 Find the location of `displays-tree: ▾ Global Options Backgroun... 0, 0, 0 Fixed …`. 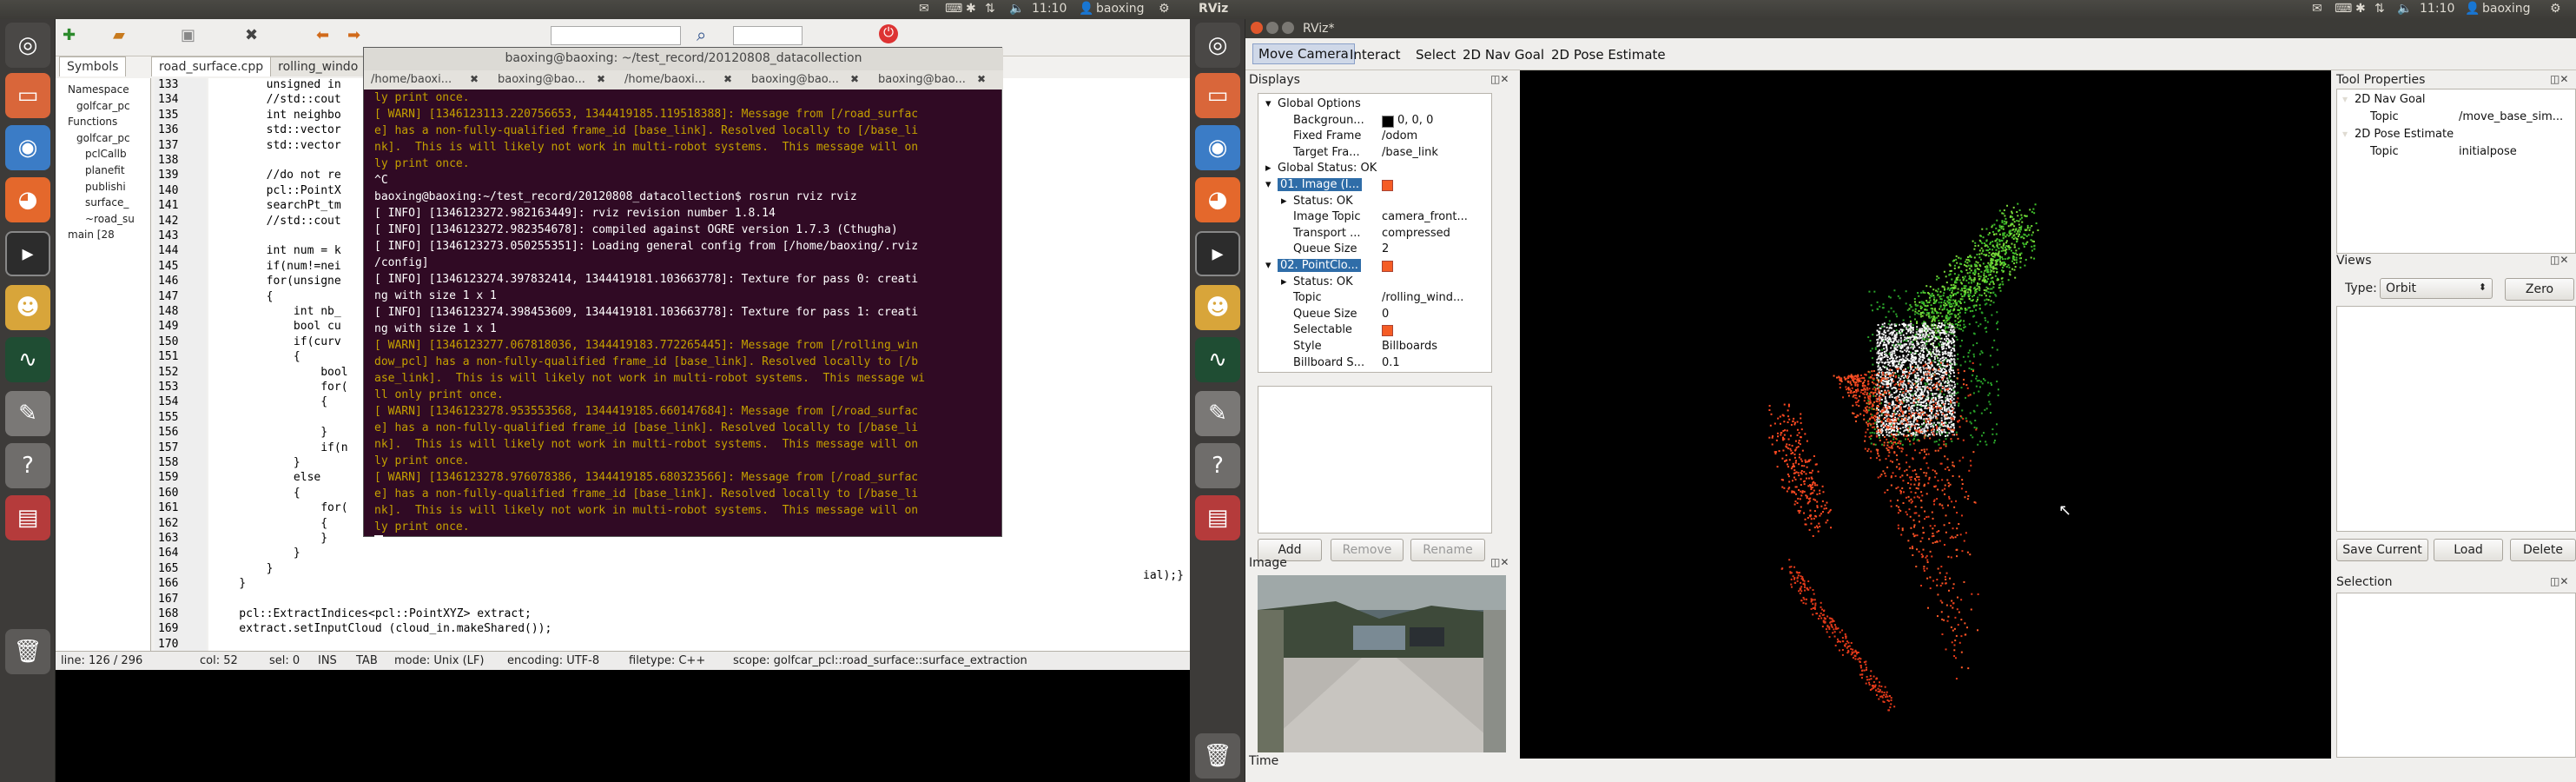

displays-tree: ▾ Global Options Backgroun... 0, 0, 0 Fixed … is located at coordinates (1375, 233).